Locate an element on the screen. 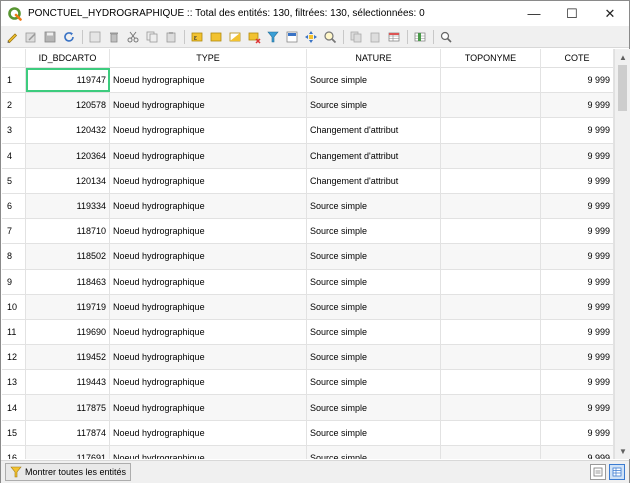 The width and height of the screenshot is (630, 483). row-number: 7 is located at coordinates (14, 231).